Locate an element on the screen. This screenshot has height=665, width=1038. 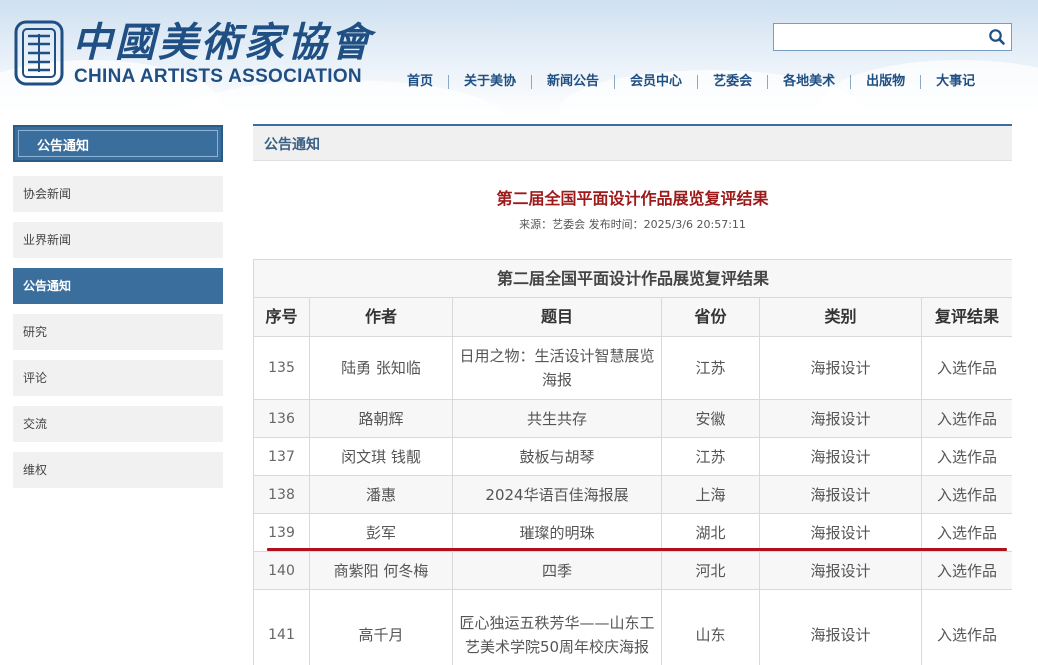
section-header: 公告通知 is located at coordinates (632, 142).